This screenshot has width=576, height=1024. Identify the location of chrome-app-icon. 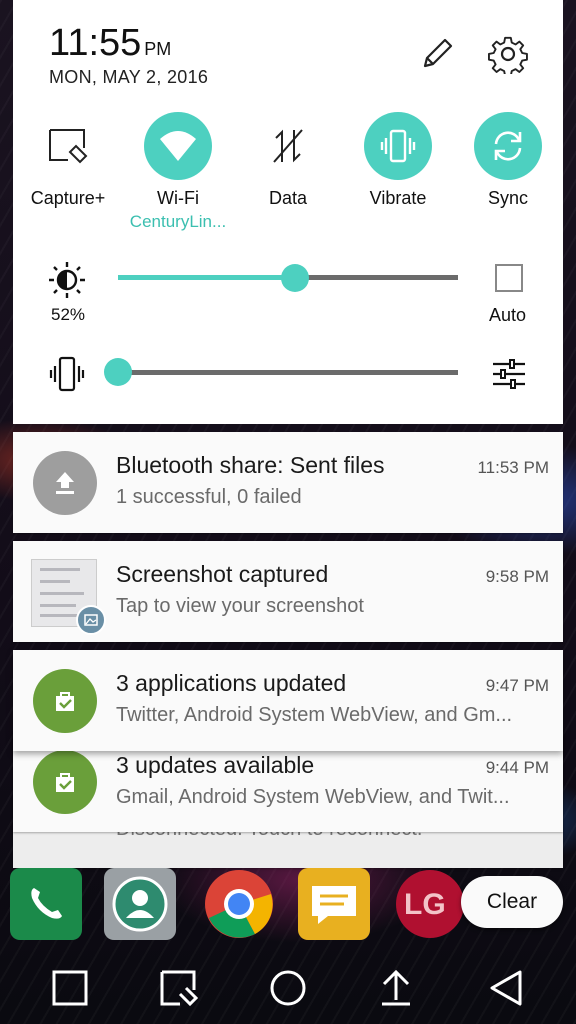
(239, 904).